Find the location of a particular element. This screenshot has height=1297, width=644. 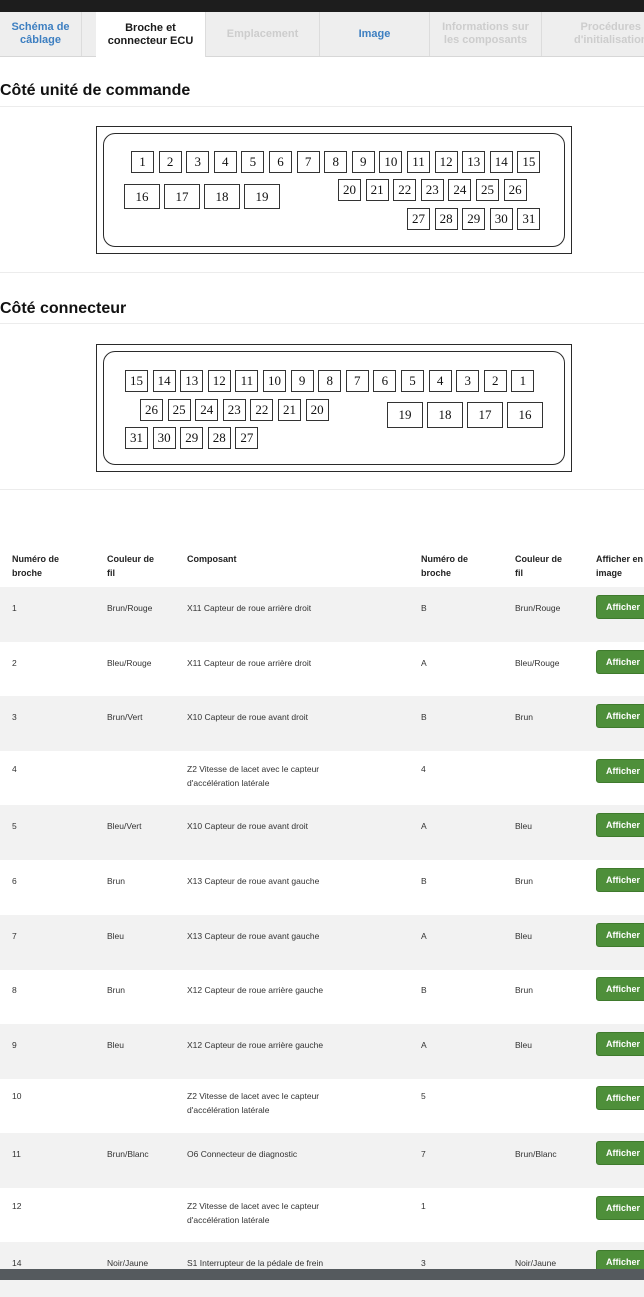

bottom-bar is located at coordinates (322, 1274).